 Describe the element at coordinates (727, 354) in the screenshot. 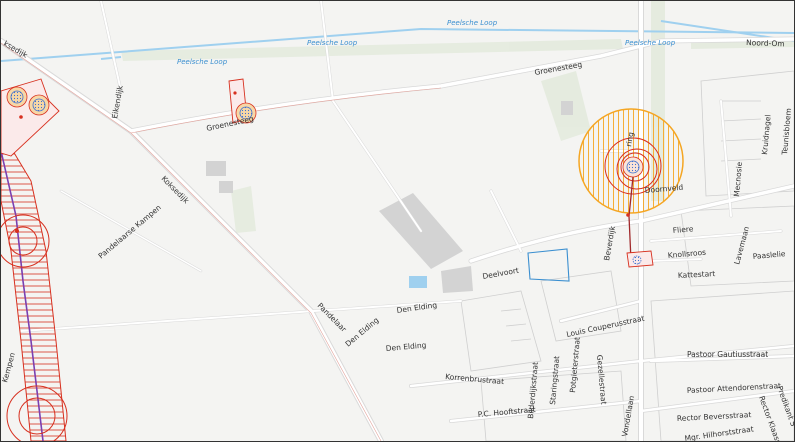

I see `street-label: Pastoor Gautiusstraat` at that location.